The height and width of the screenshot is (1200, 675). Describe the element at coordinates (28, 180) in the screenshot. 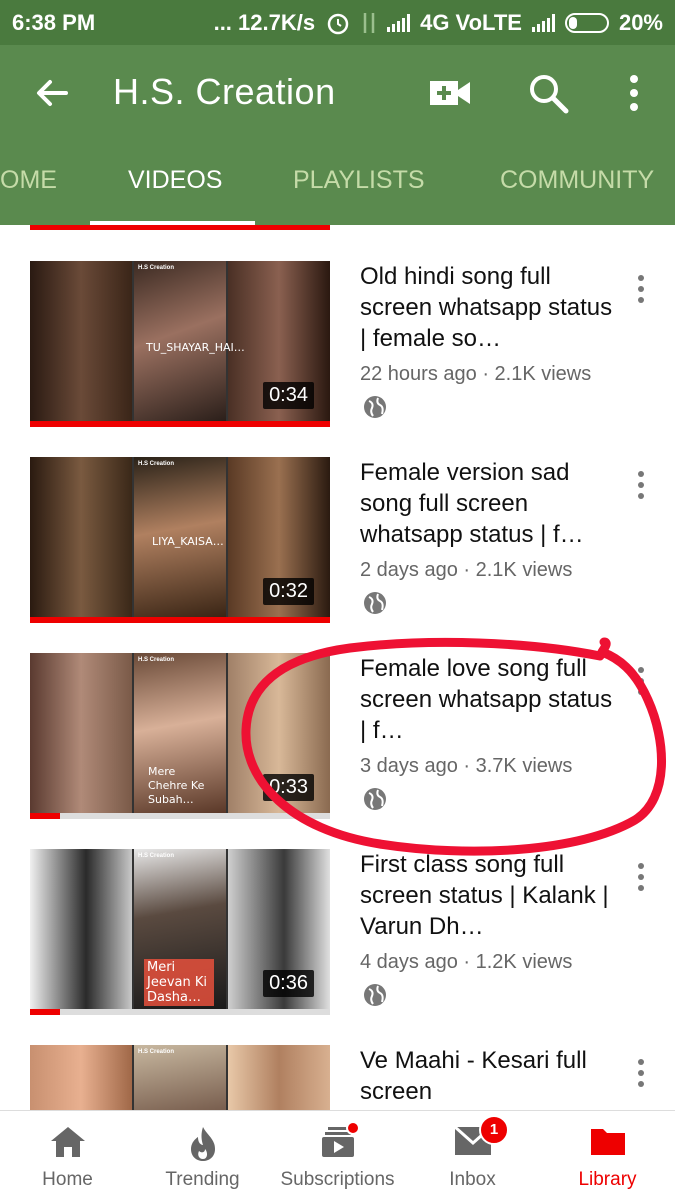

I see `tab-home: OME` at that location.